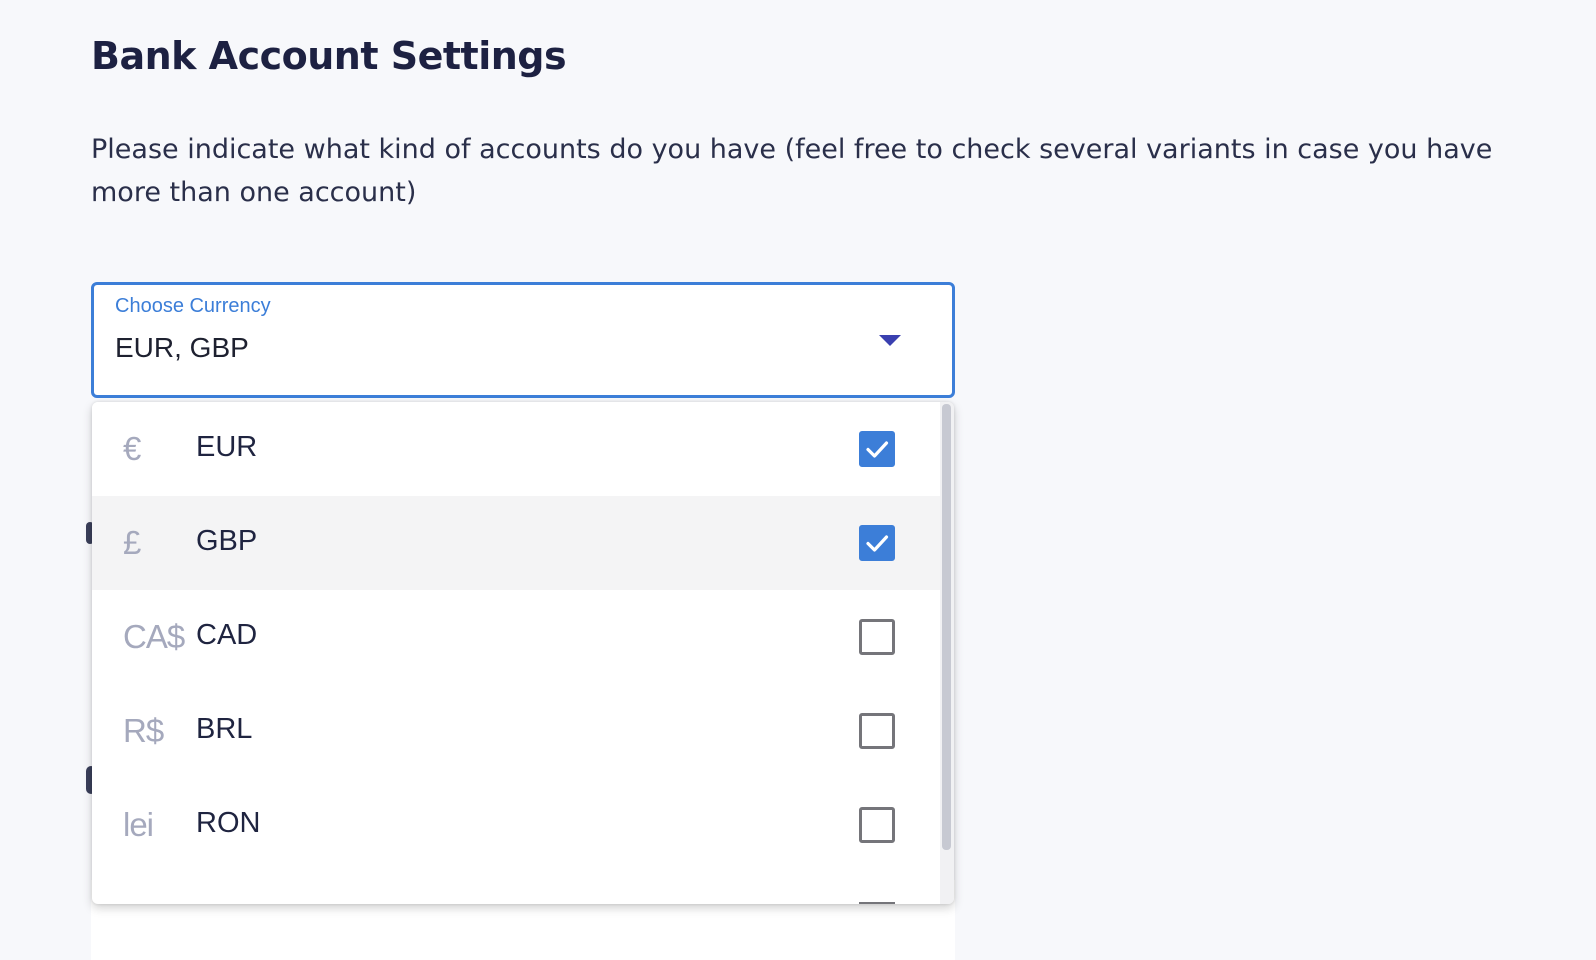  What do you see at coordinates (890, 340) in the screenshot?
I see `caret-down-icon` at bounding box center [890, 340].